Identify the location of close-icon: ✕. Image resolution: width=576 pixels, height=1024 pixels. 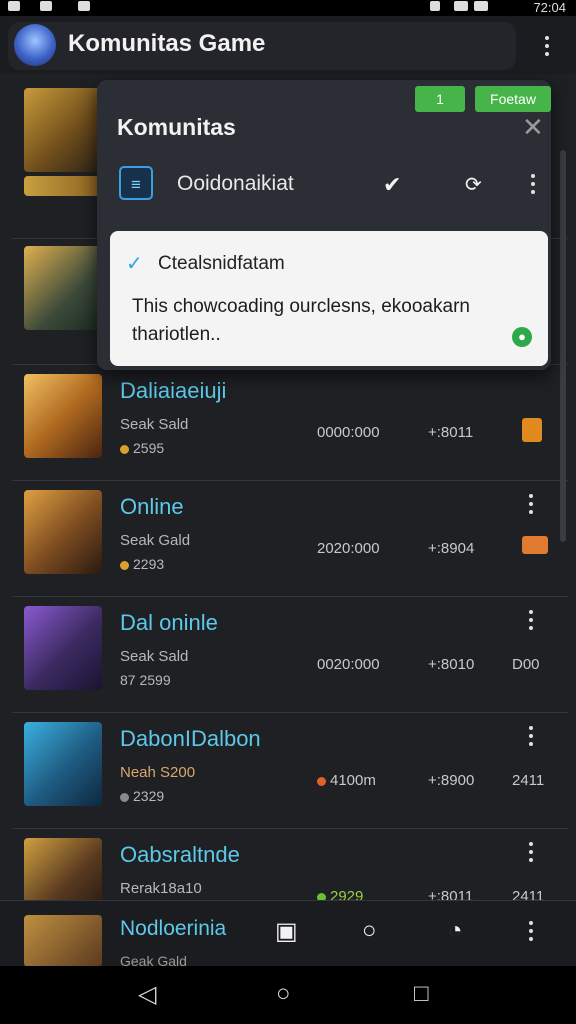
(533, 127).